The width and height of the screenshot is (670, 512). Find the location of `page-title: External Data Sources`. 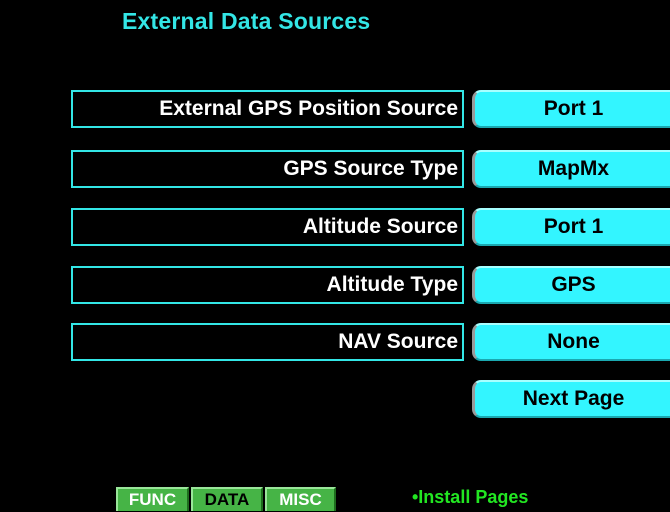

page-title: External Data Sources is located at coordinates (246, 21).